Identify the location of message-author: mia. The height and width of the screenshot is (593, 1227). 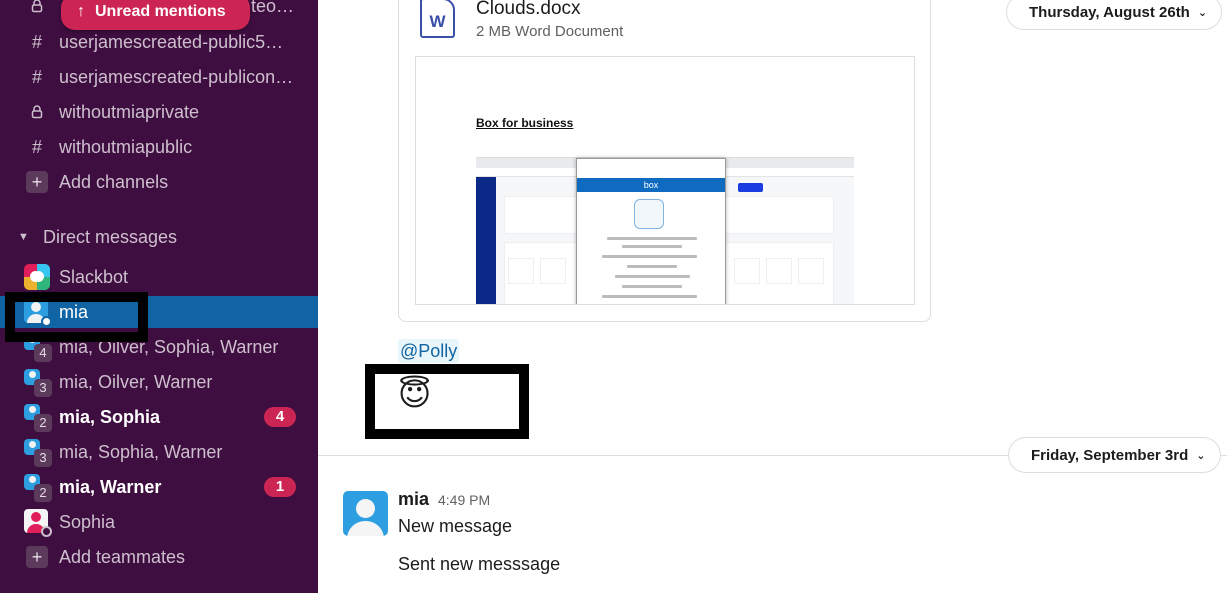
(413, 499).